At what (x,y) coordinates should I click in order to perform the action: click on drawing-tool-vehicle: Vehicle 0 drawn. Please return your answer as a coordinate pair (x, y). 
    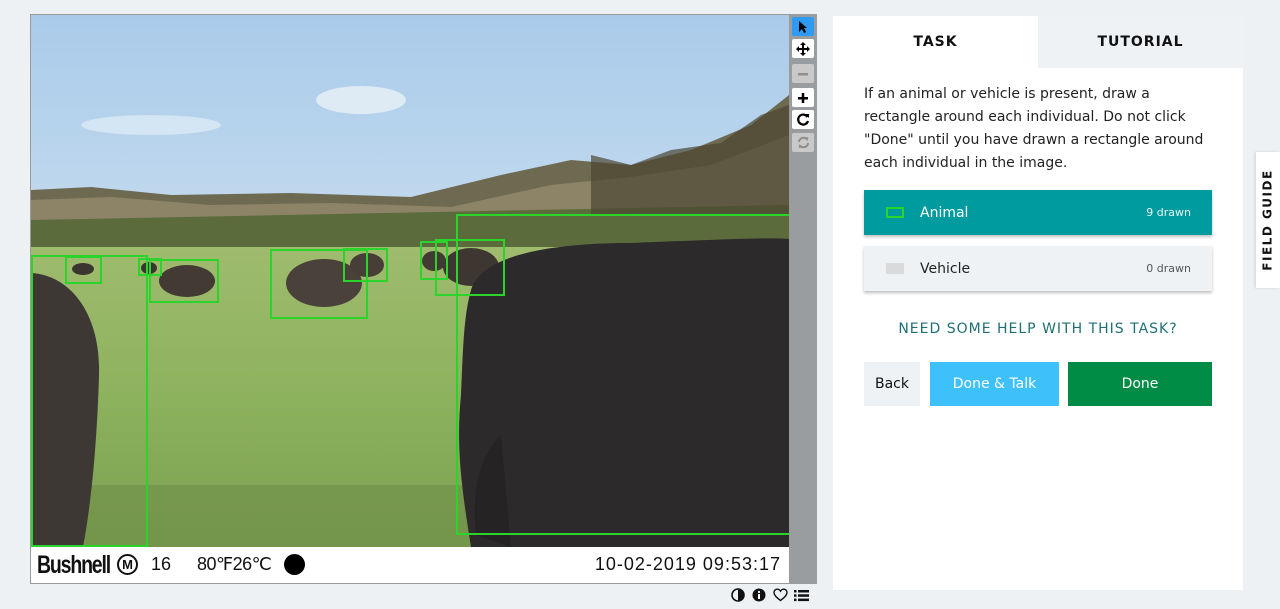
    Looking at the image, I should click on (1038, 268).